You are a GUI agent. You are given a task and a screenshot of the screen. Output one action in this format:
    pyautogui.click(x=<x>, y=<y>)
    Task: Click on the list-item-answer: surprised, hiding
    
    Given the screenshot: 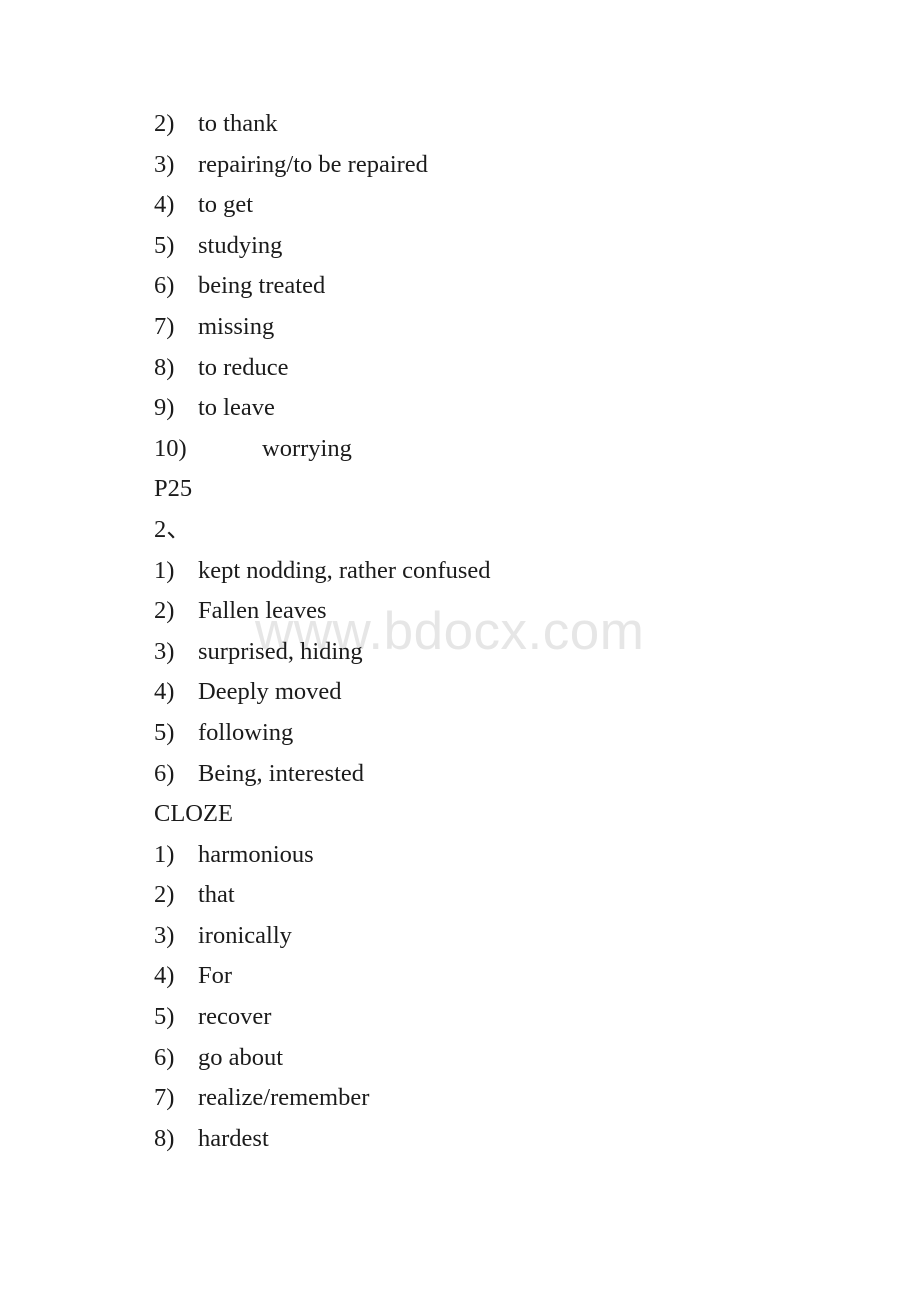 What is the action you would take?
    pyautogui.click(x=280, y=651)
    